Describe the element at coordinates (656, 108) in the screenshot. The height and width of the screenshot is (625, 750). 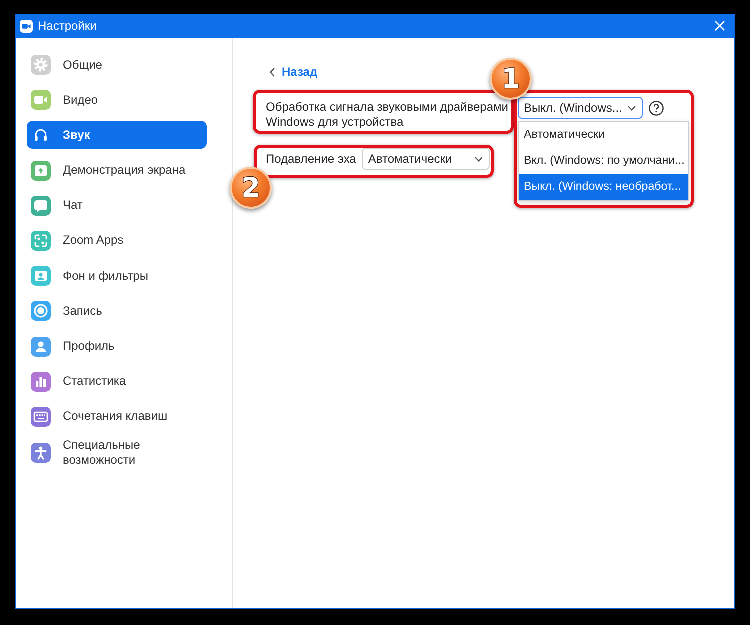
I see `help-icon` at that location.